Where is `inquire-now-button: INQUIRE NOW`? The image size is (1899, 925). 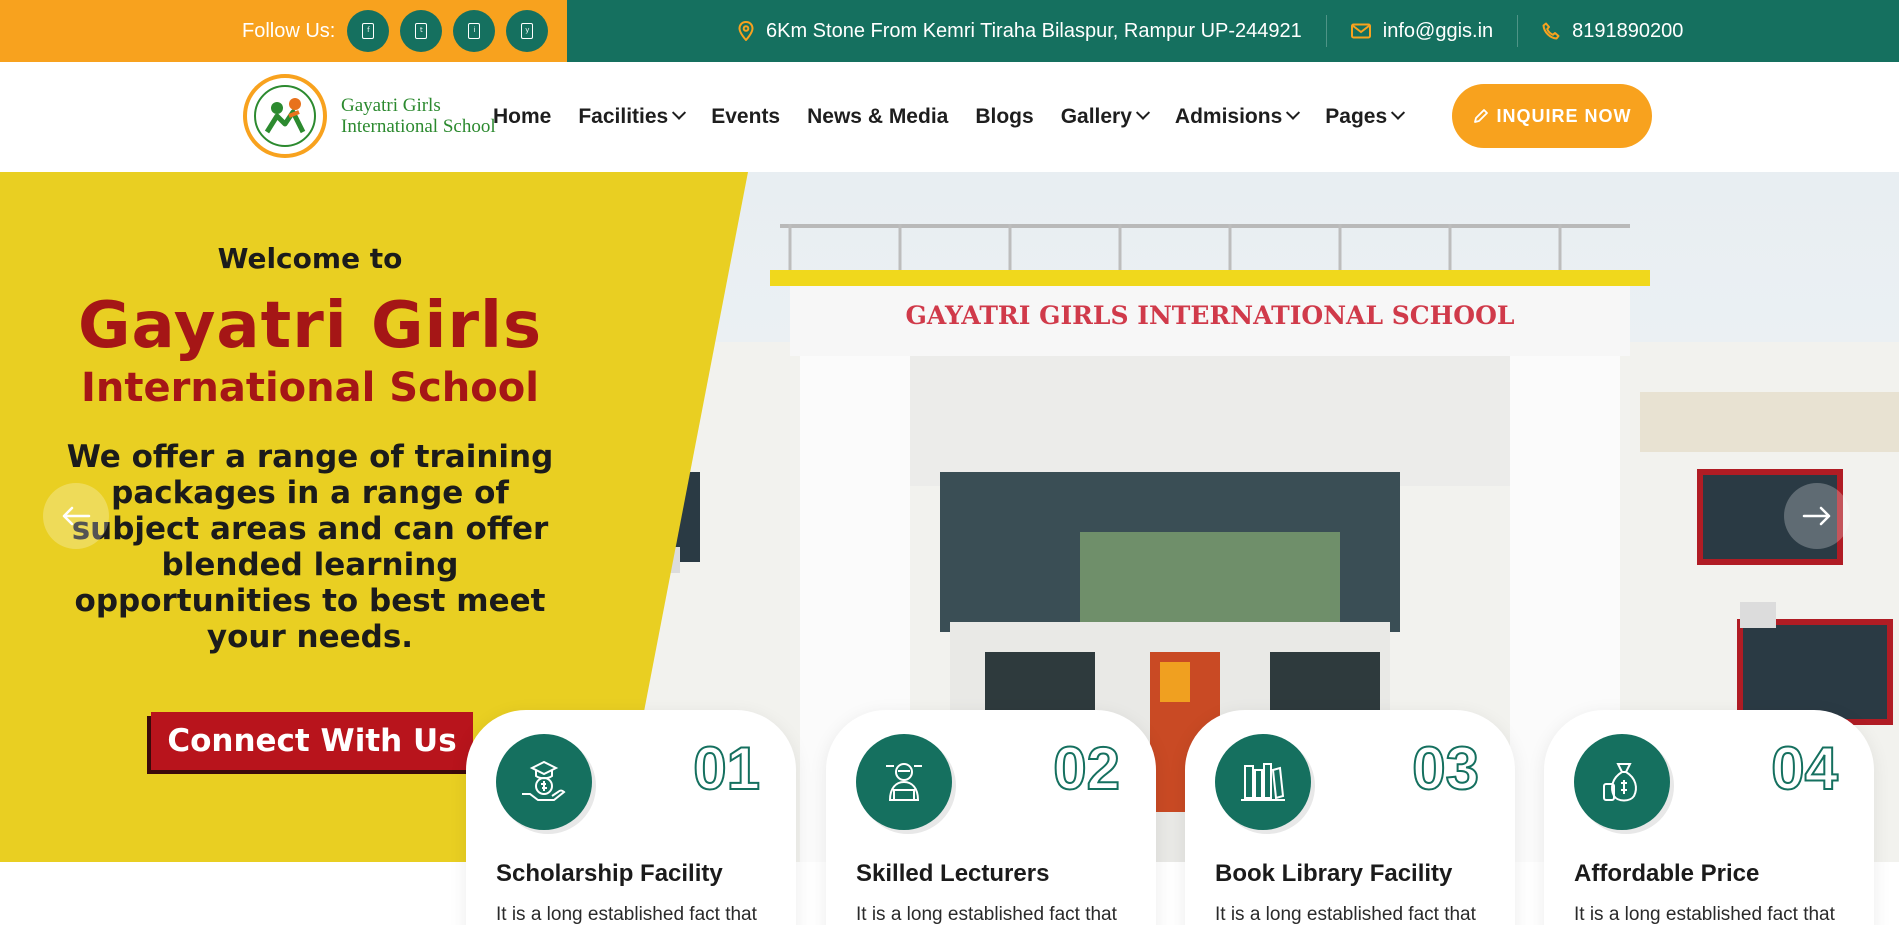 inquire-now-button: INQUIRE NOW is located at coordinates (1552, 116).